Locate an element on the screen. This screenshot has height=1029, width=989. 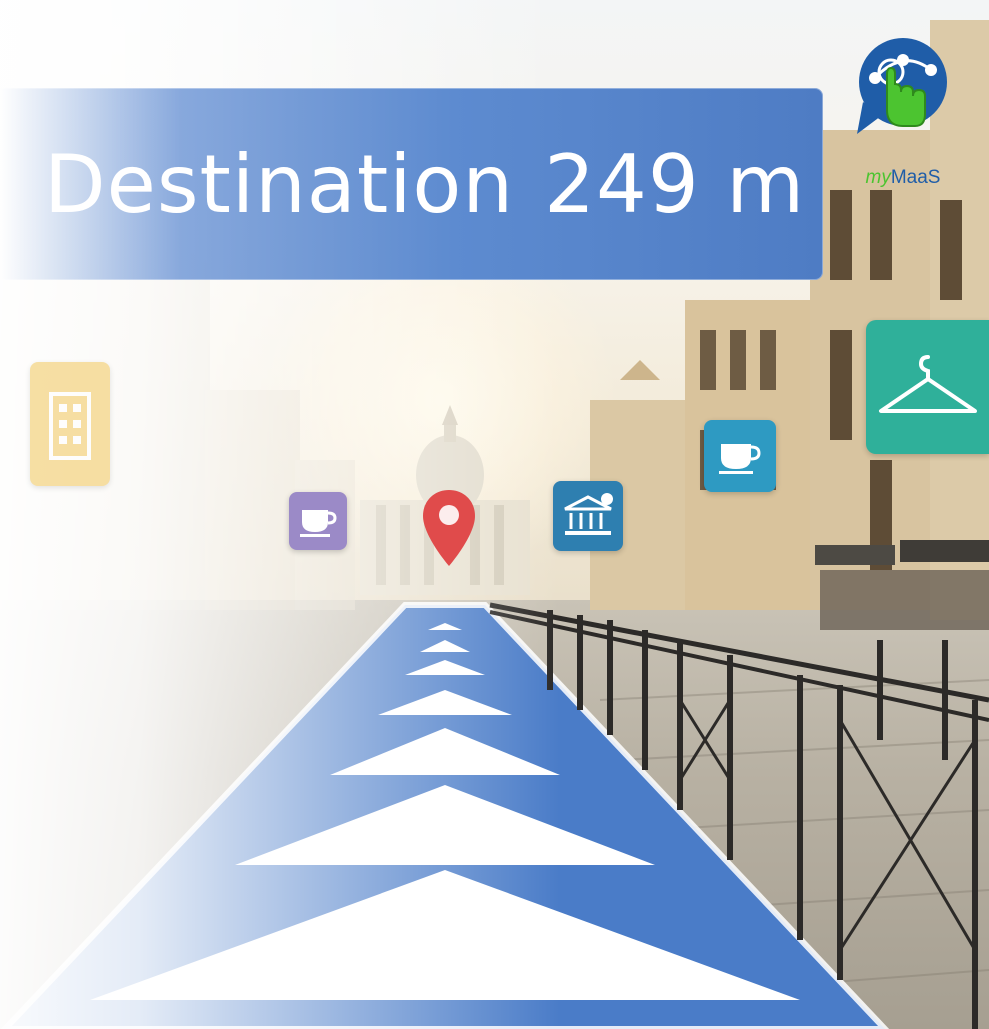
clothes-hanger-icon is located at coordinates (927, 384).